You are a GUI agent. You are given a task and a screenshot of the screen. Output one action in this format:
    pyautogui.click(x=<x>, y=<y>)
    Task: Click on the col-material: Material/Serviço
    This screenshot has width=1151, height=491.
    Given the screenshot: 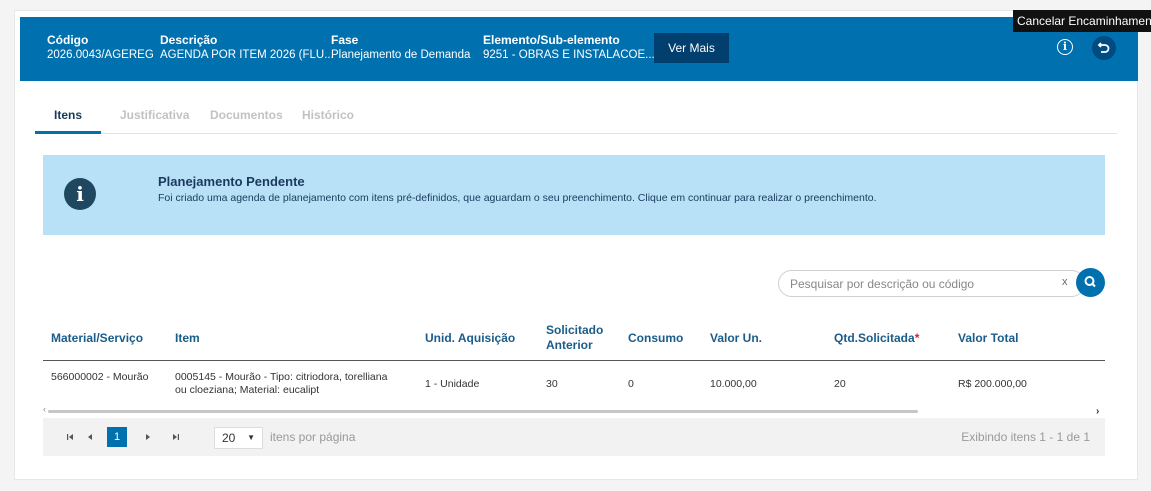 What is the action you would take?
    pyautogui.click(x=97, y=338)
    